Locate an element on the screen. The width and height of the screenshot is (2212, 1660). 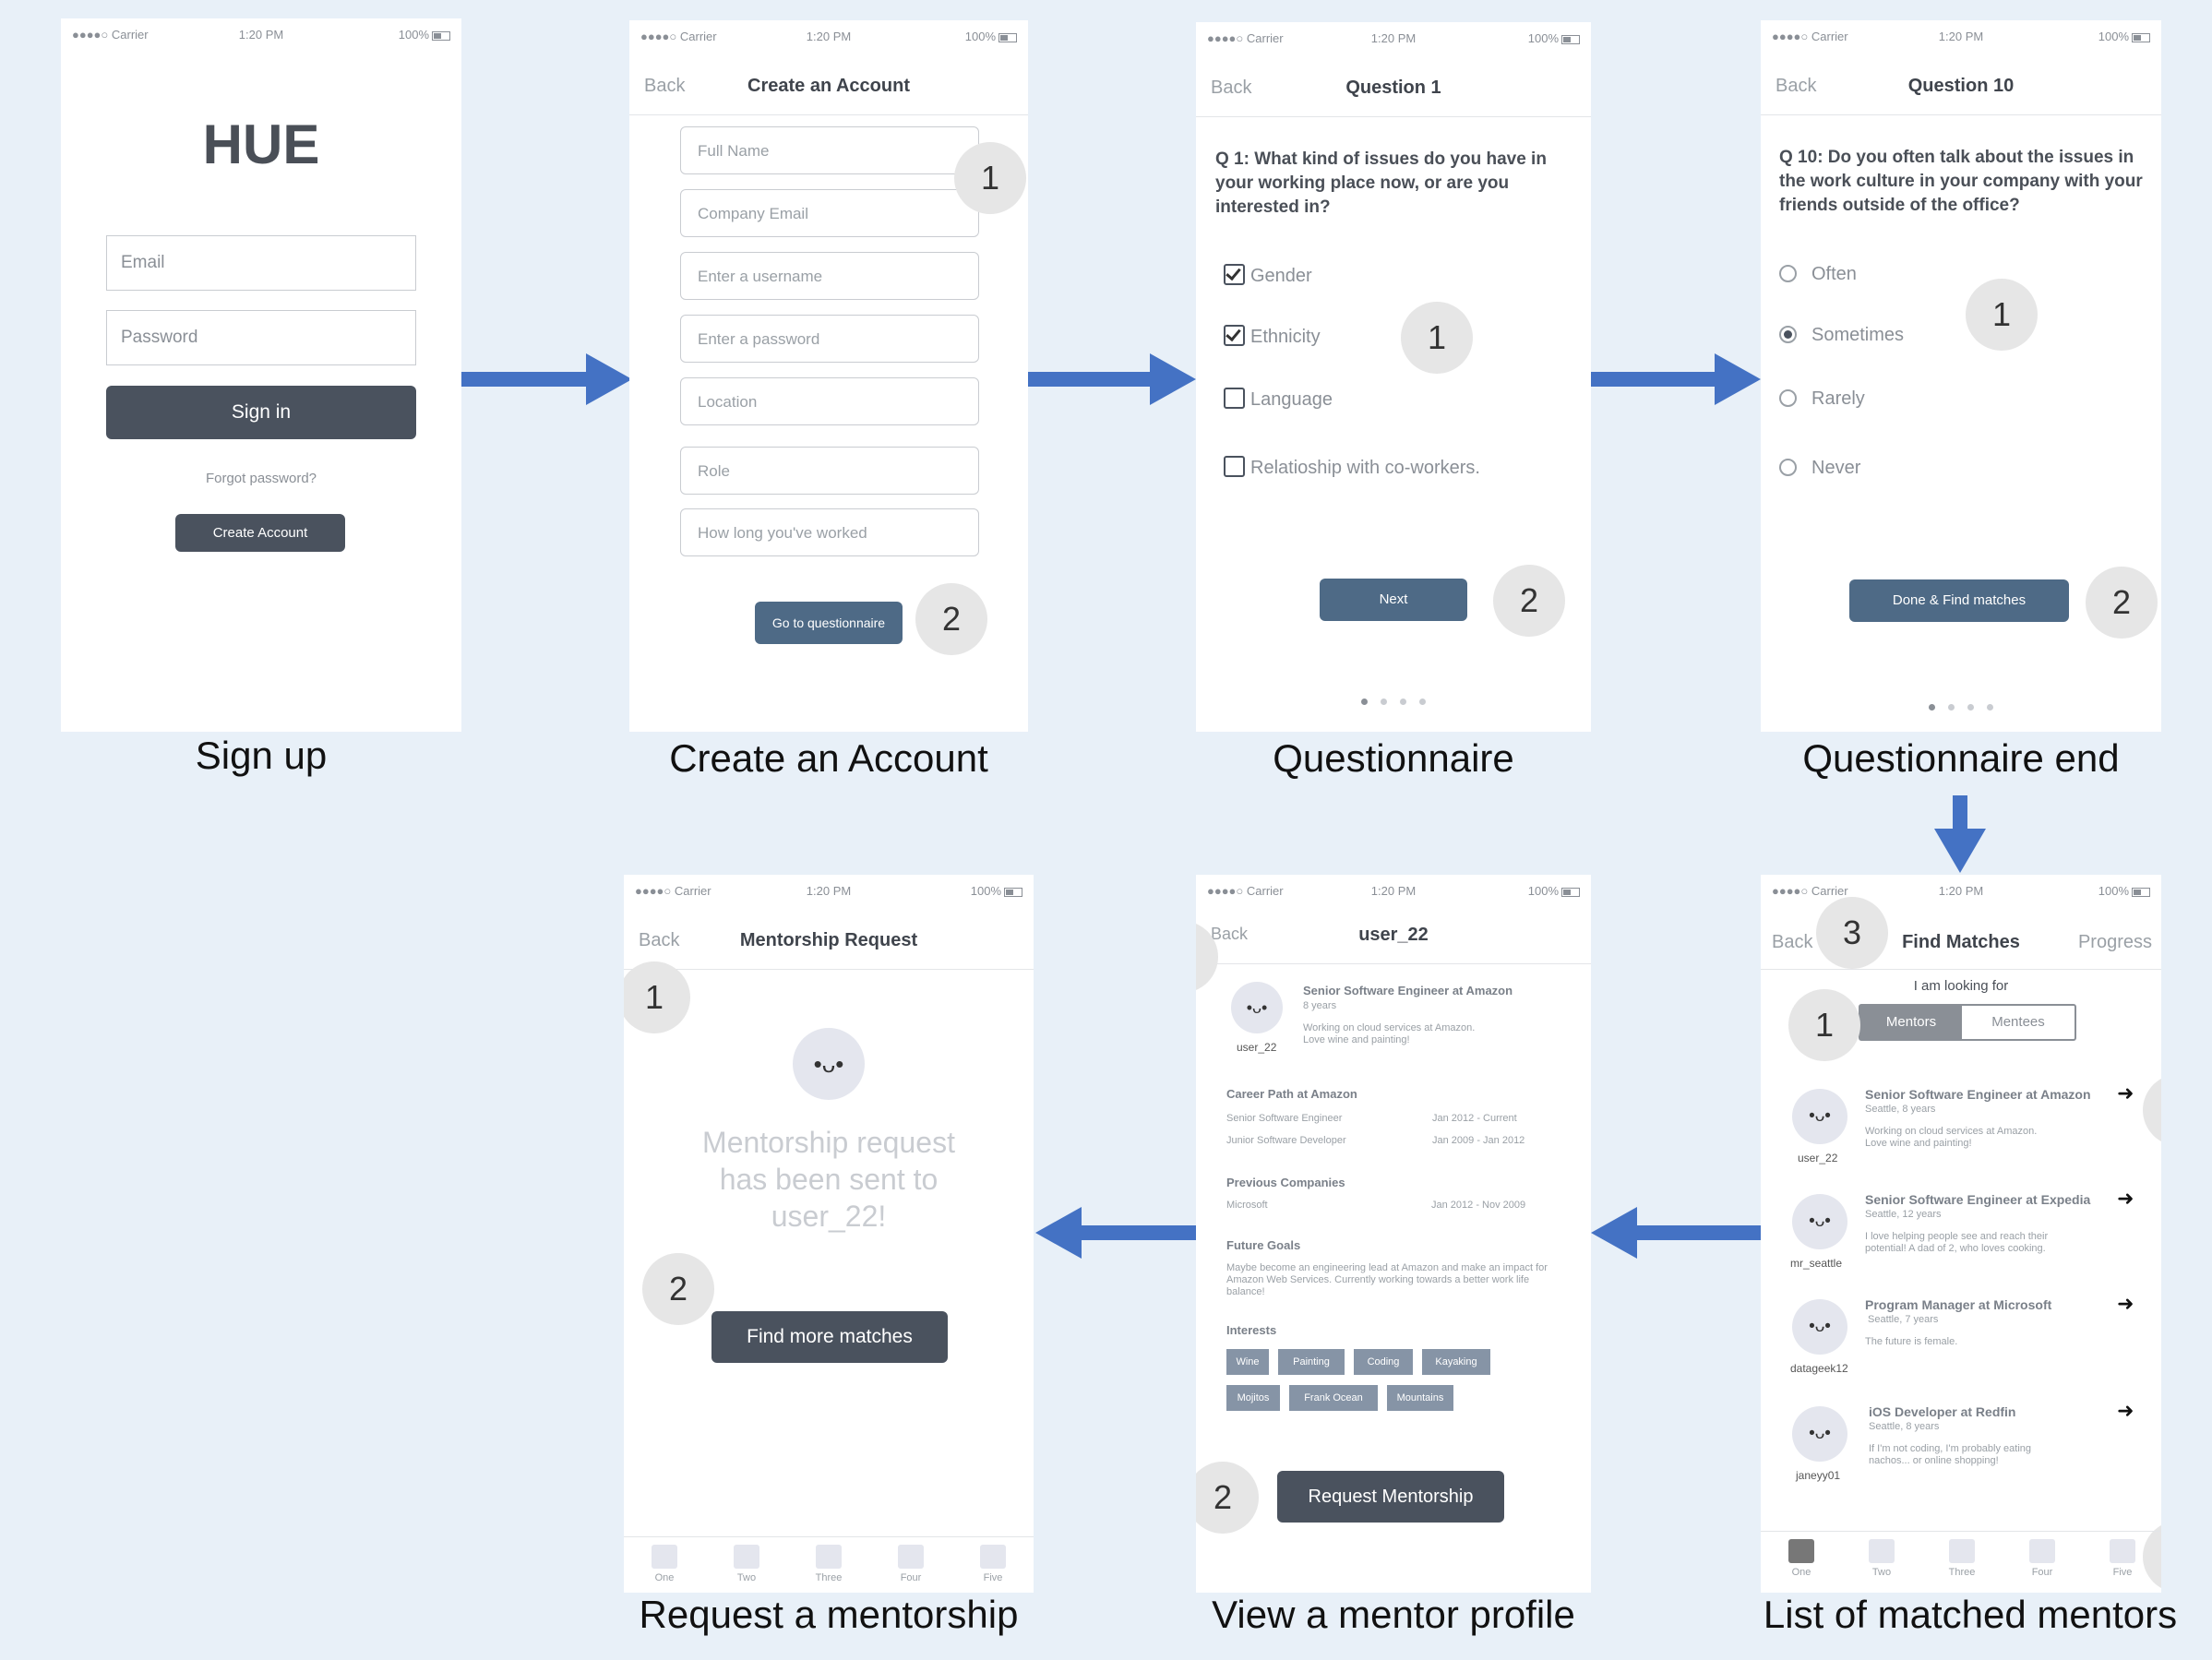
email-input: Email is located at coordinates (261, 263).